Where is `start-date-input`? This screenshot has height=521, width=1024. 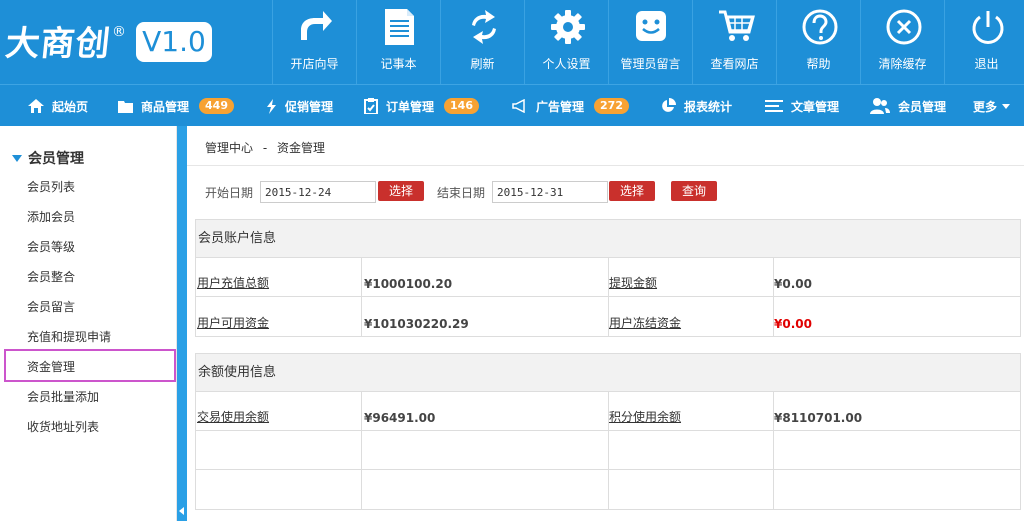
start-date-input is located at coordinates (318, 192).